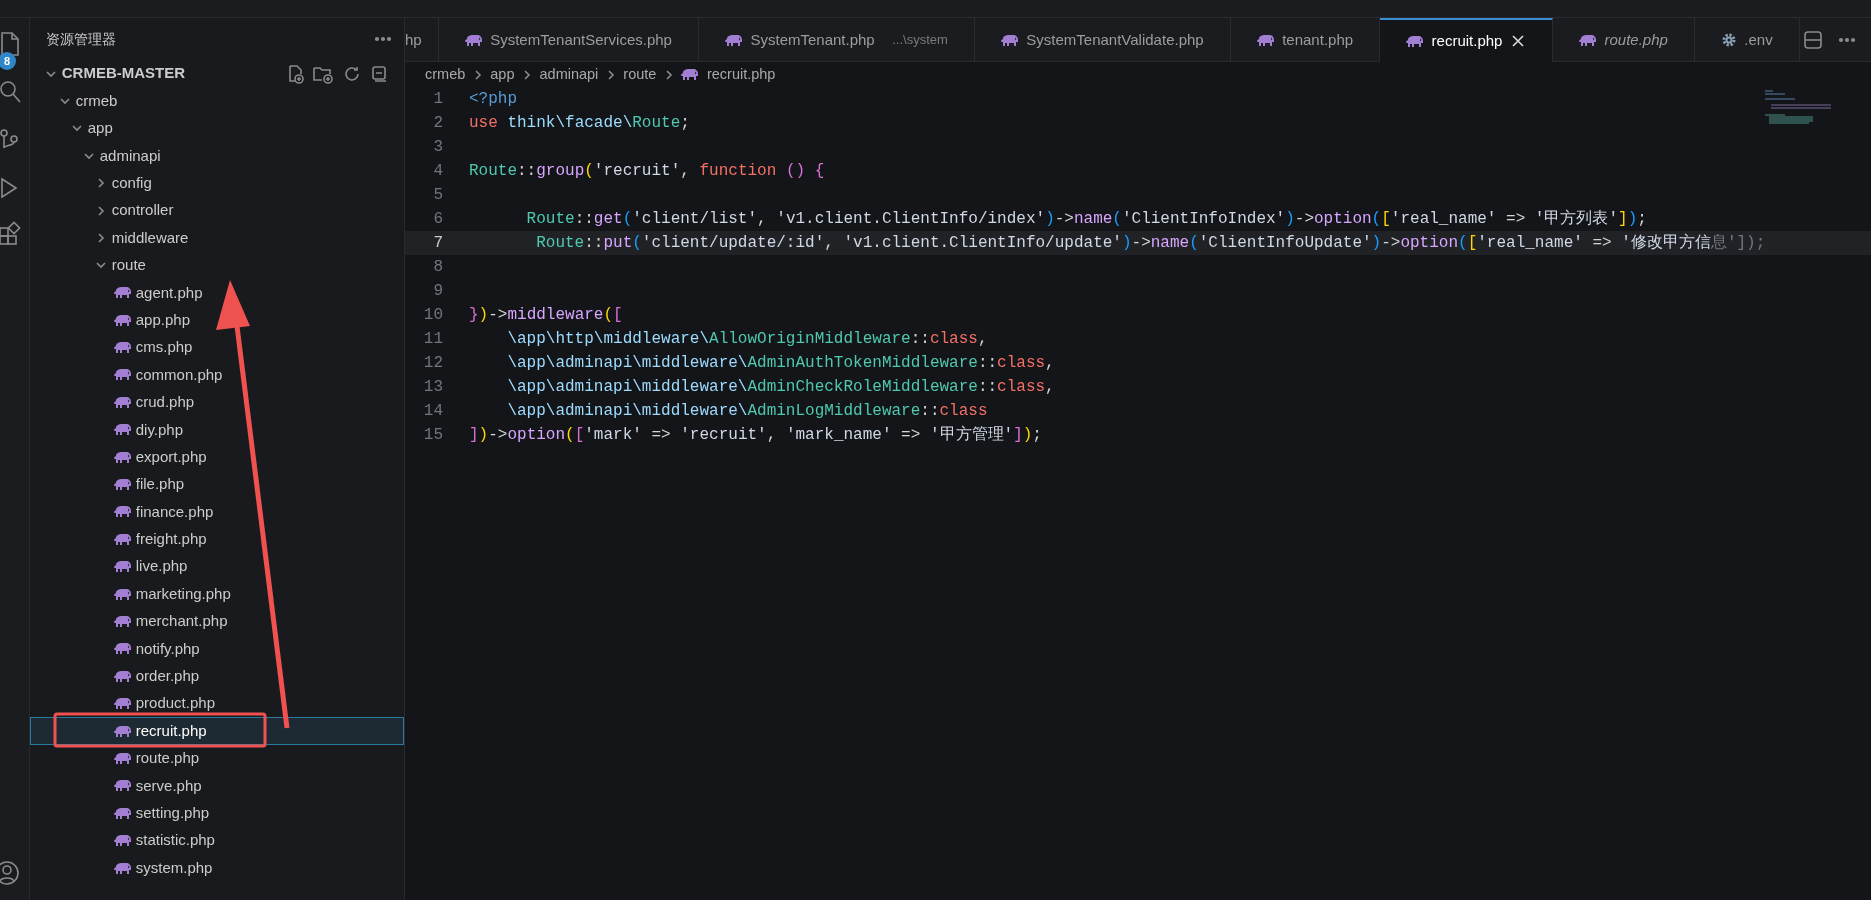 This screenshot has height=900, width=1871. Describe the element at coordinates (445, 74) in the screenshot. I see `breadcrumb-item: crmeb` at that location.